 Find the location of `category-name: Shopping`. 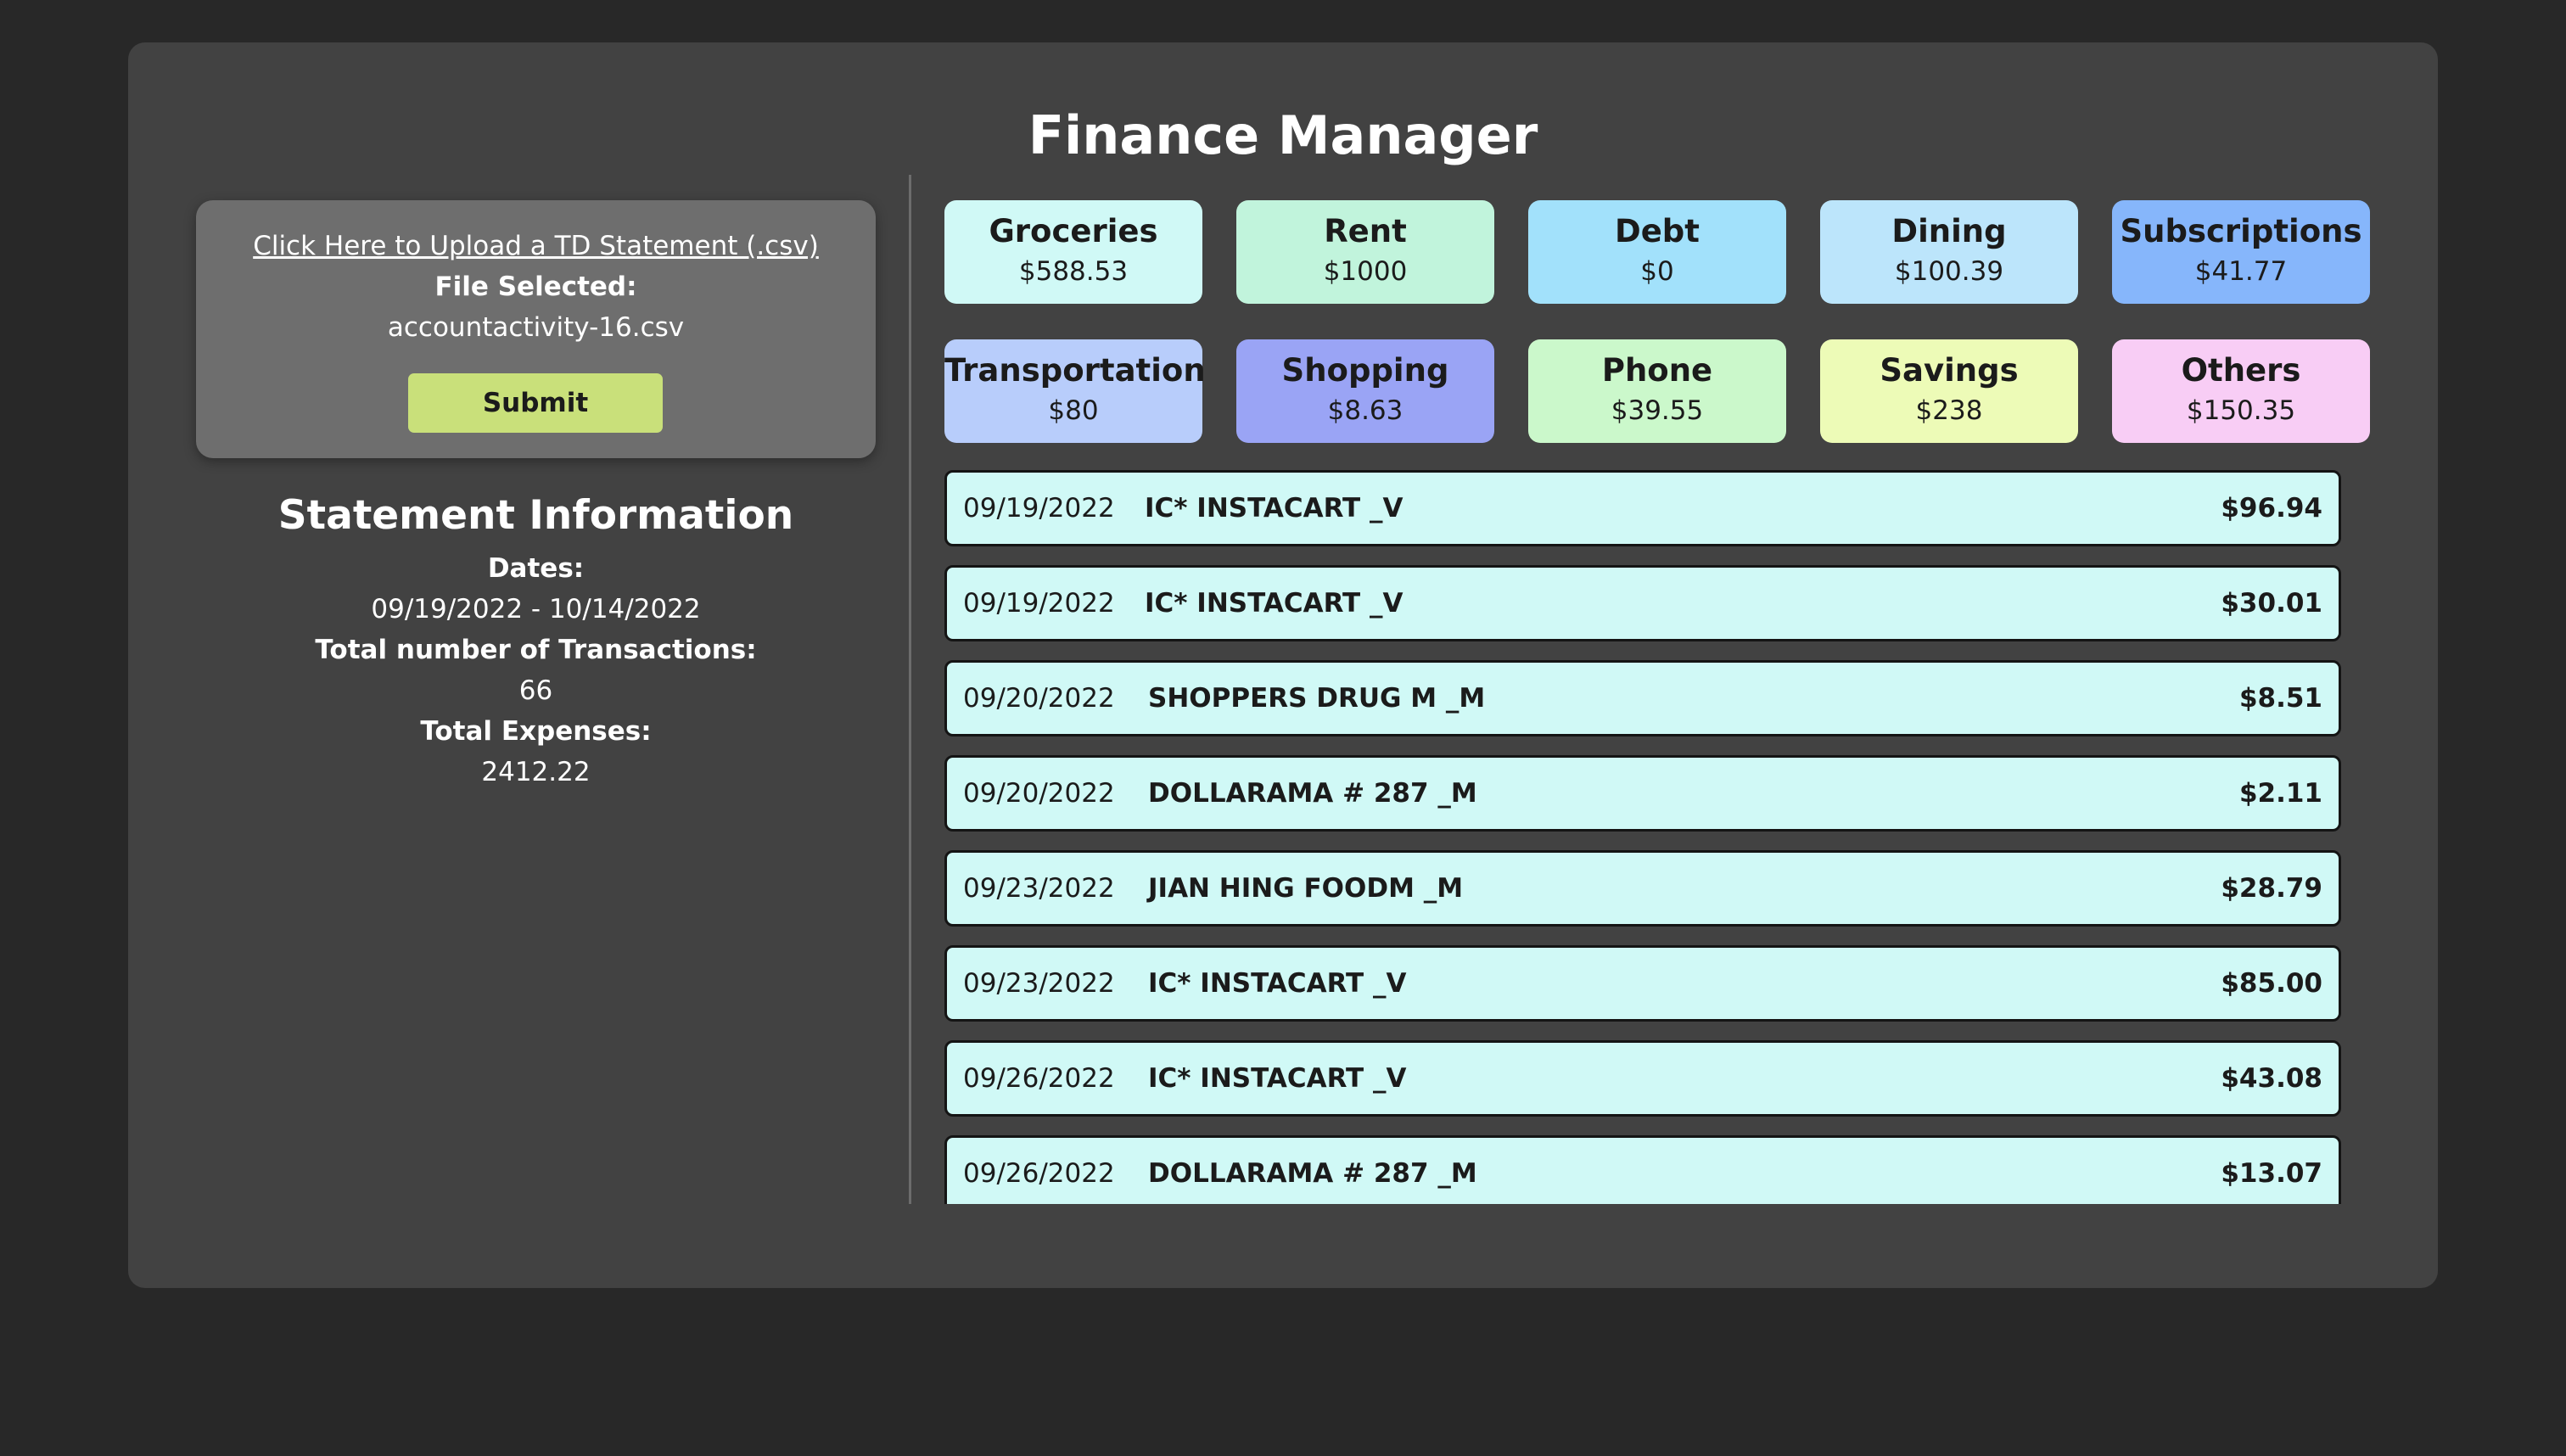

category-name: Shopping is located at coordinates (1365, 370).